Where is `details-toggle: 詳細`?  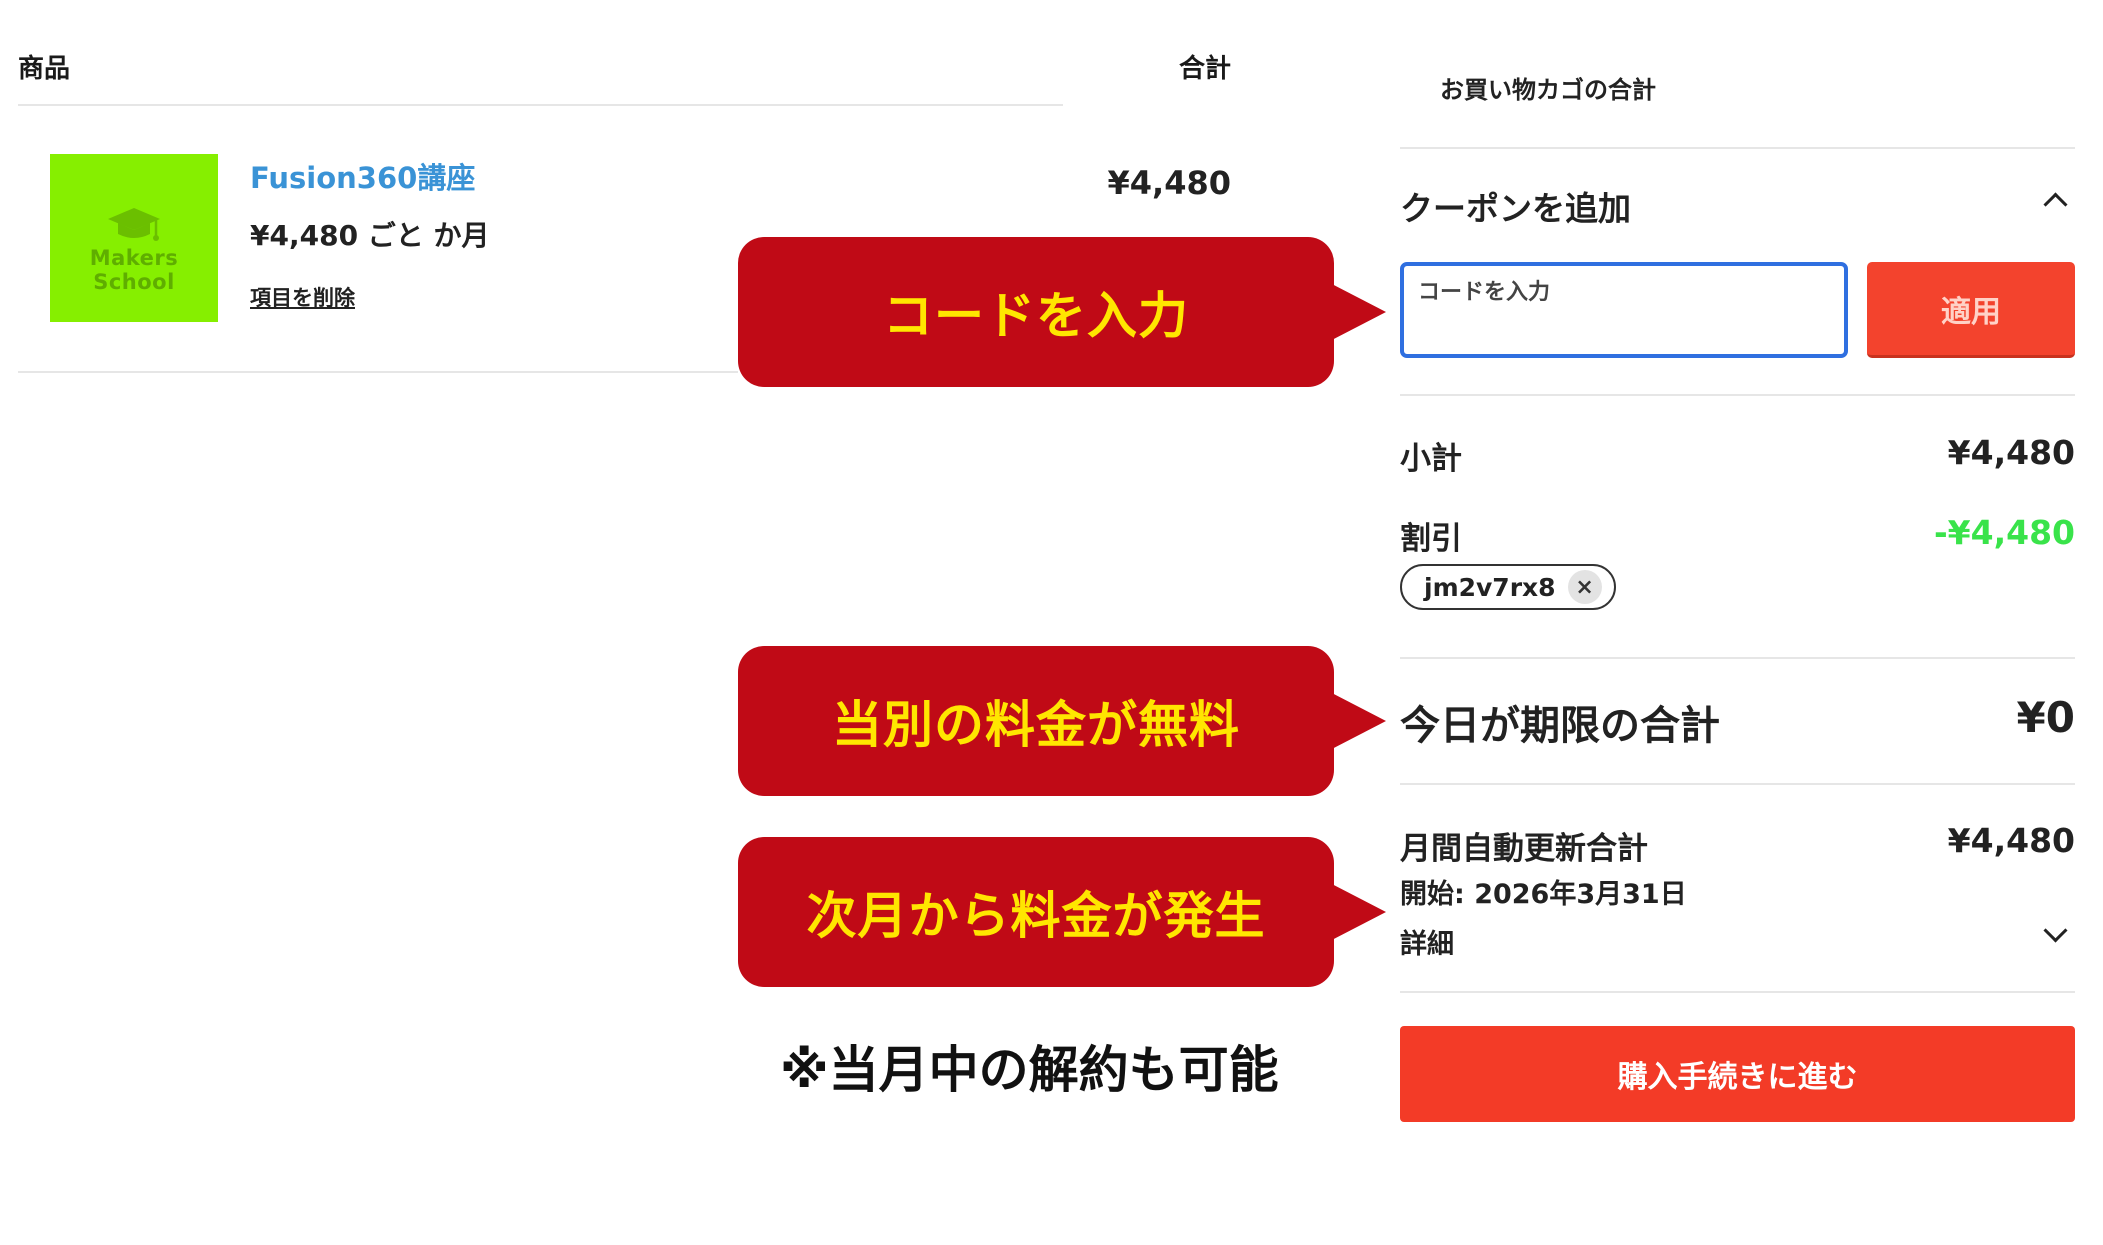
details-toggle: 詳細 is located at coordinates (1427, 941).